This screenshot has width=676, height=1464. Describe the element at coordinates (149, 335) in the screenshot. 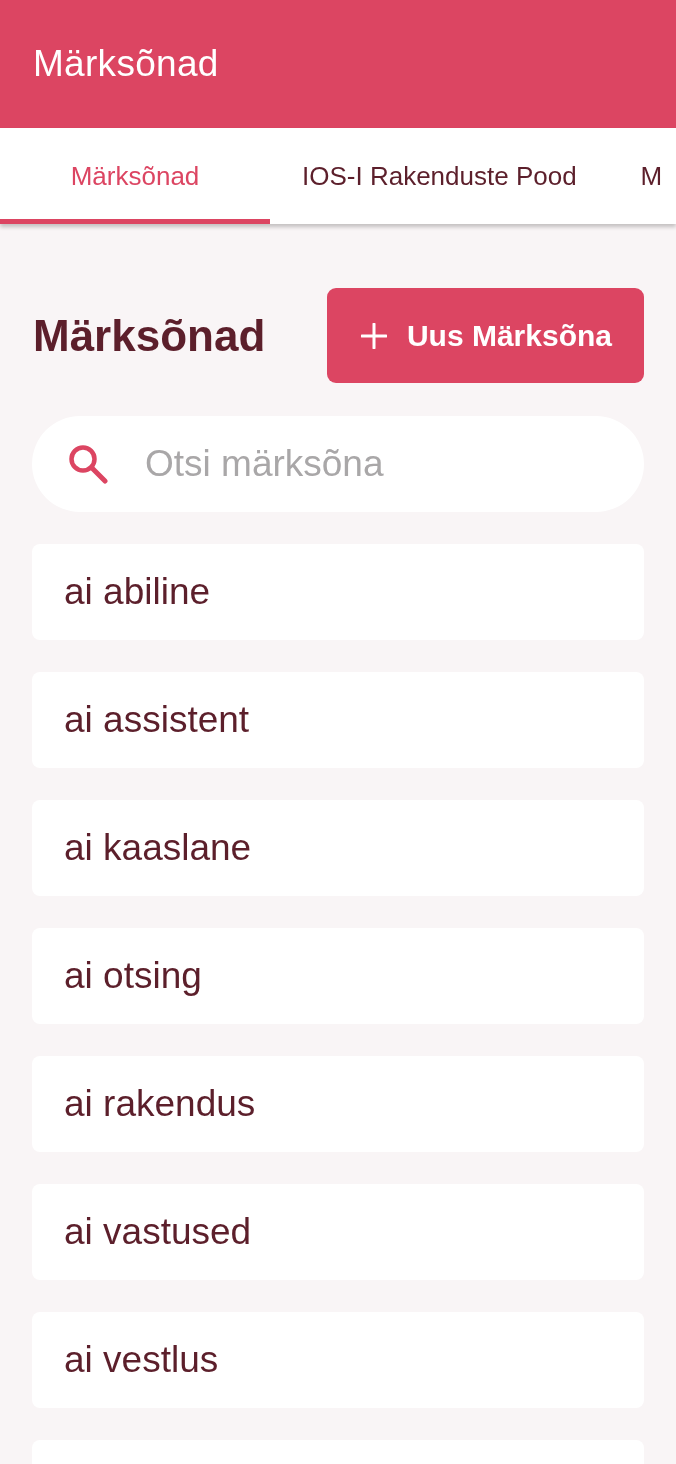

I see `page-heading: Märksõnad` at that location.